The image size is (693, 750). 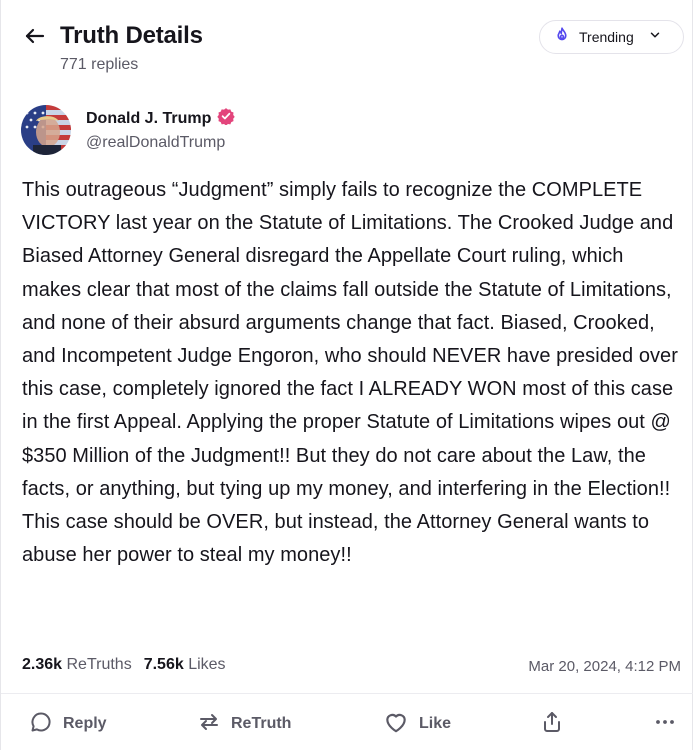 What do you see at coordinates (99, 64) in the screenshot?
I see `reply-count: 771 replies` at bounding box center [99, 64].